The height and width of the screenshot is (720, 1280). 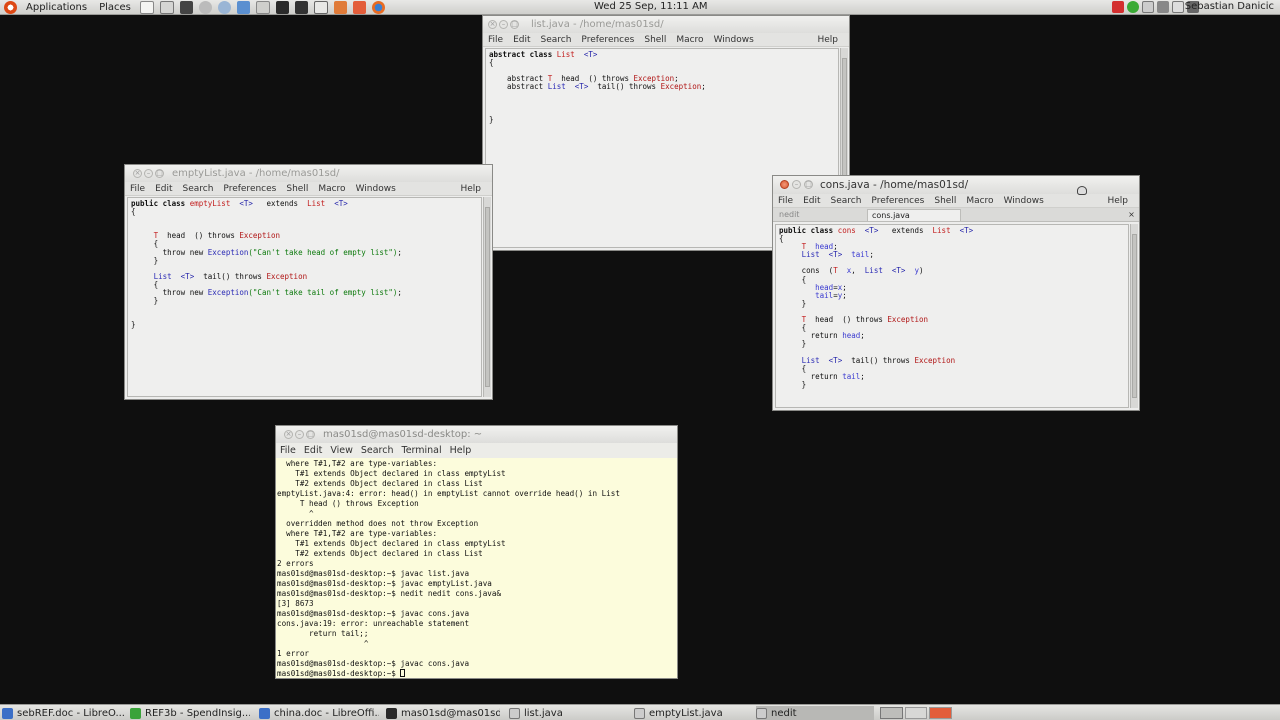 I want to click on tab-nedit: nedit, so click(x=819, y=215).